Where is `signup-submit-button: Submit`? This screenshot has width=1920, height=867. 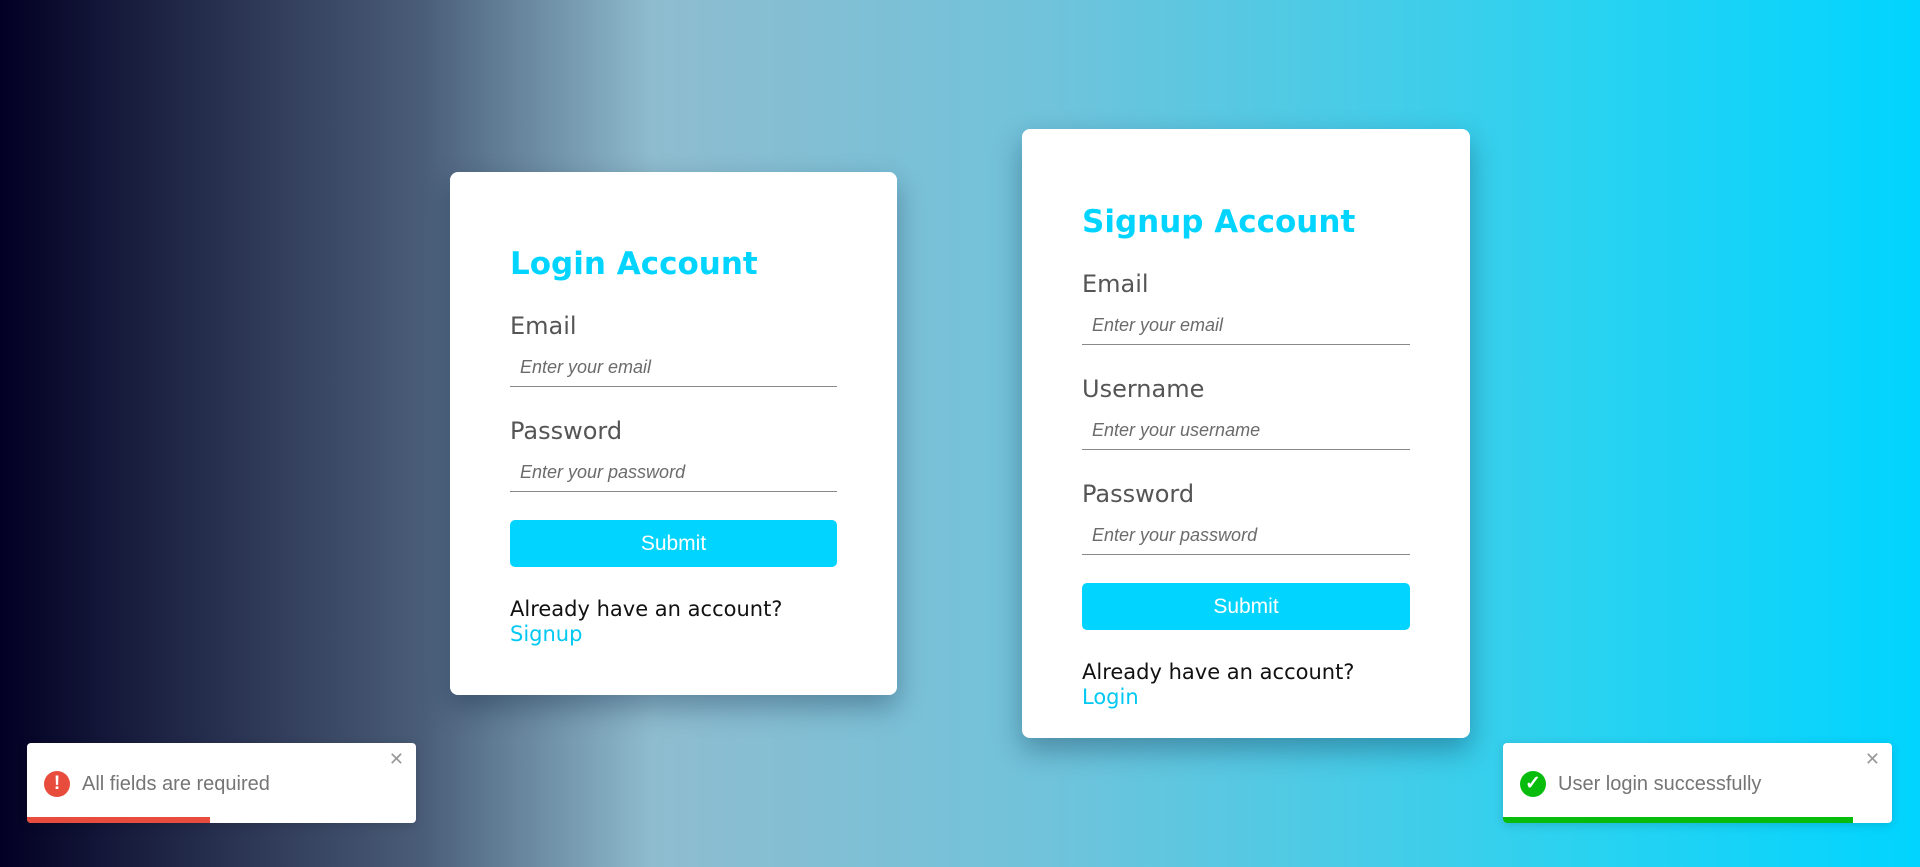
signup-submit-button: Submit is located at coordinates (1246, 606).